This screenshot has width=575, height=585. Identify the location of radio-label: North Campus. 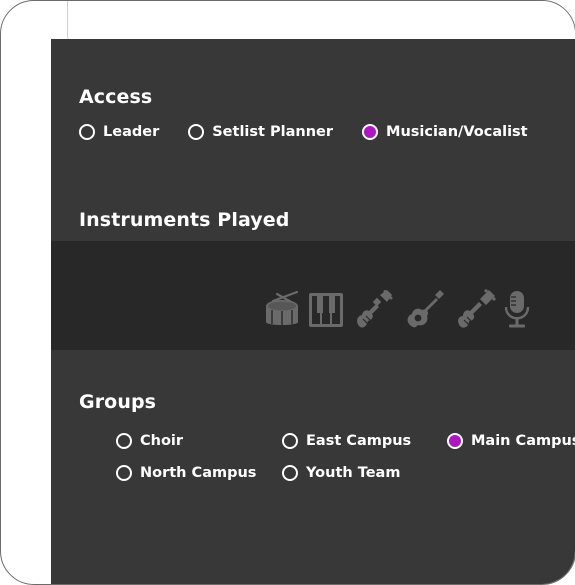
(198, 473).